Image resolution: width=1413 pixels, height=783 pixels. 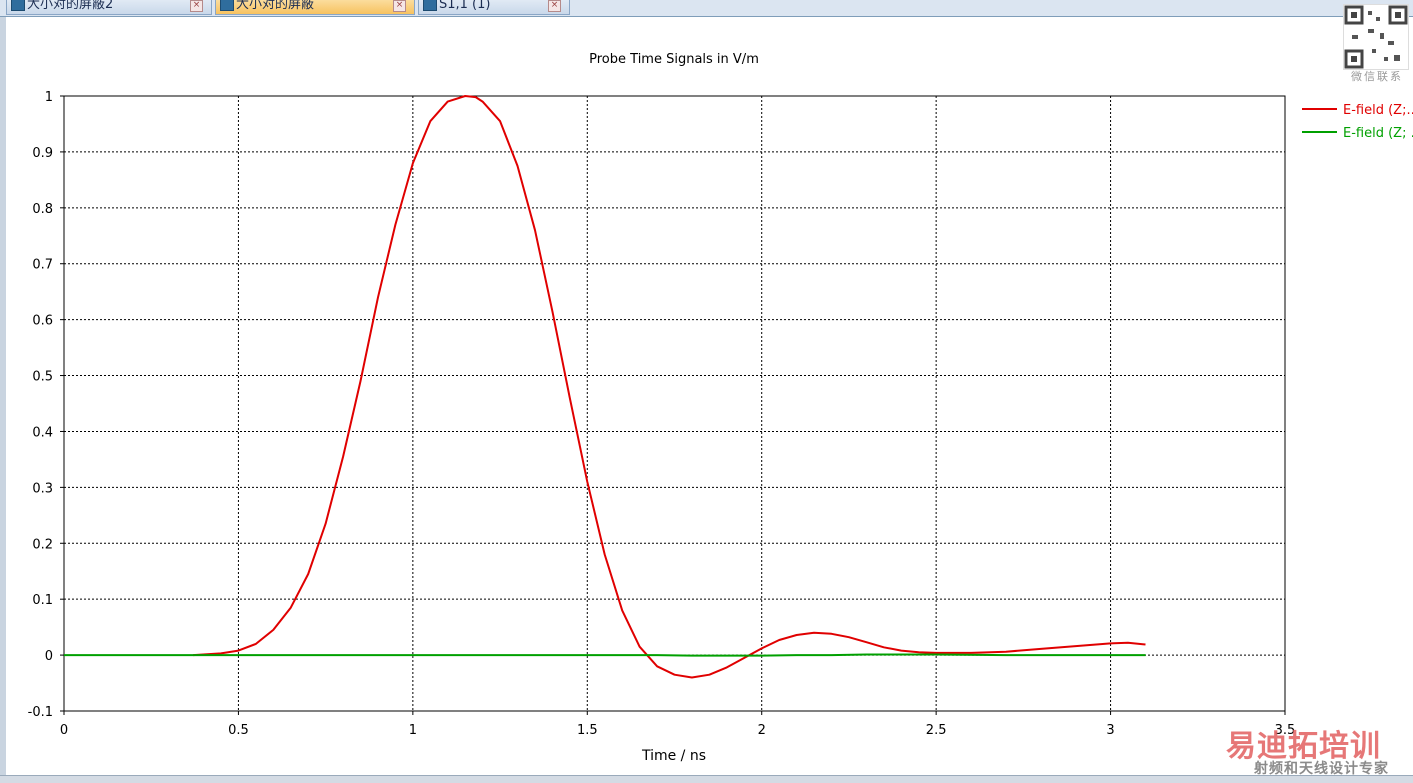 I want to click on y-tick-label: 0, so click(x=49, y=656).